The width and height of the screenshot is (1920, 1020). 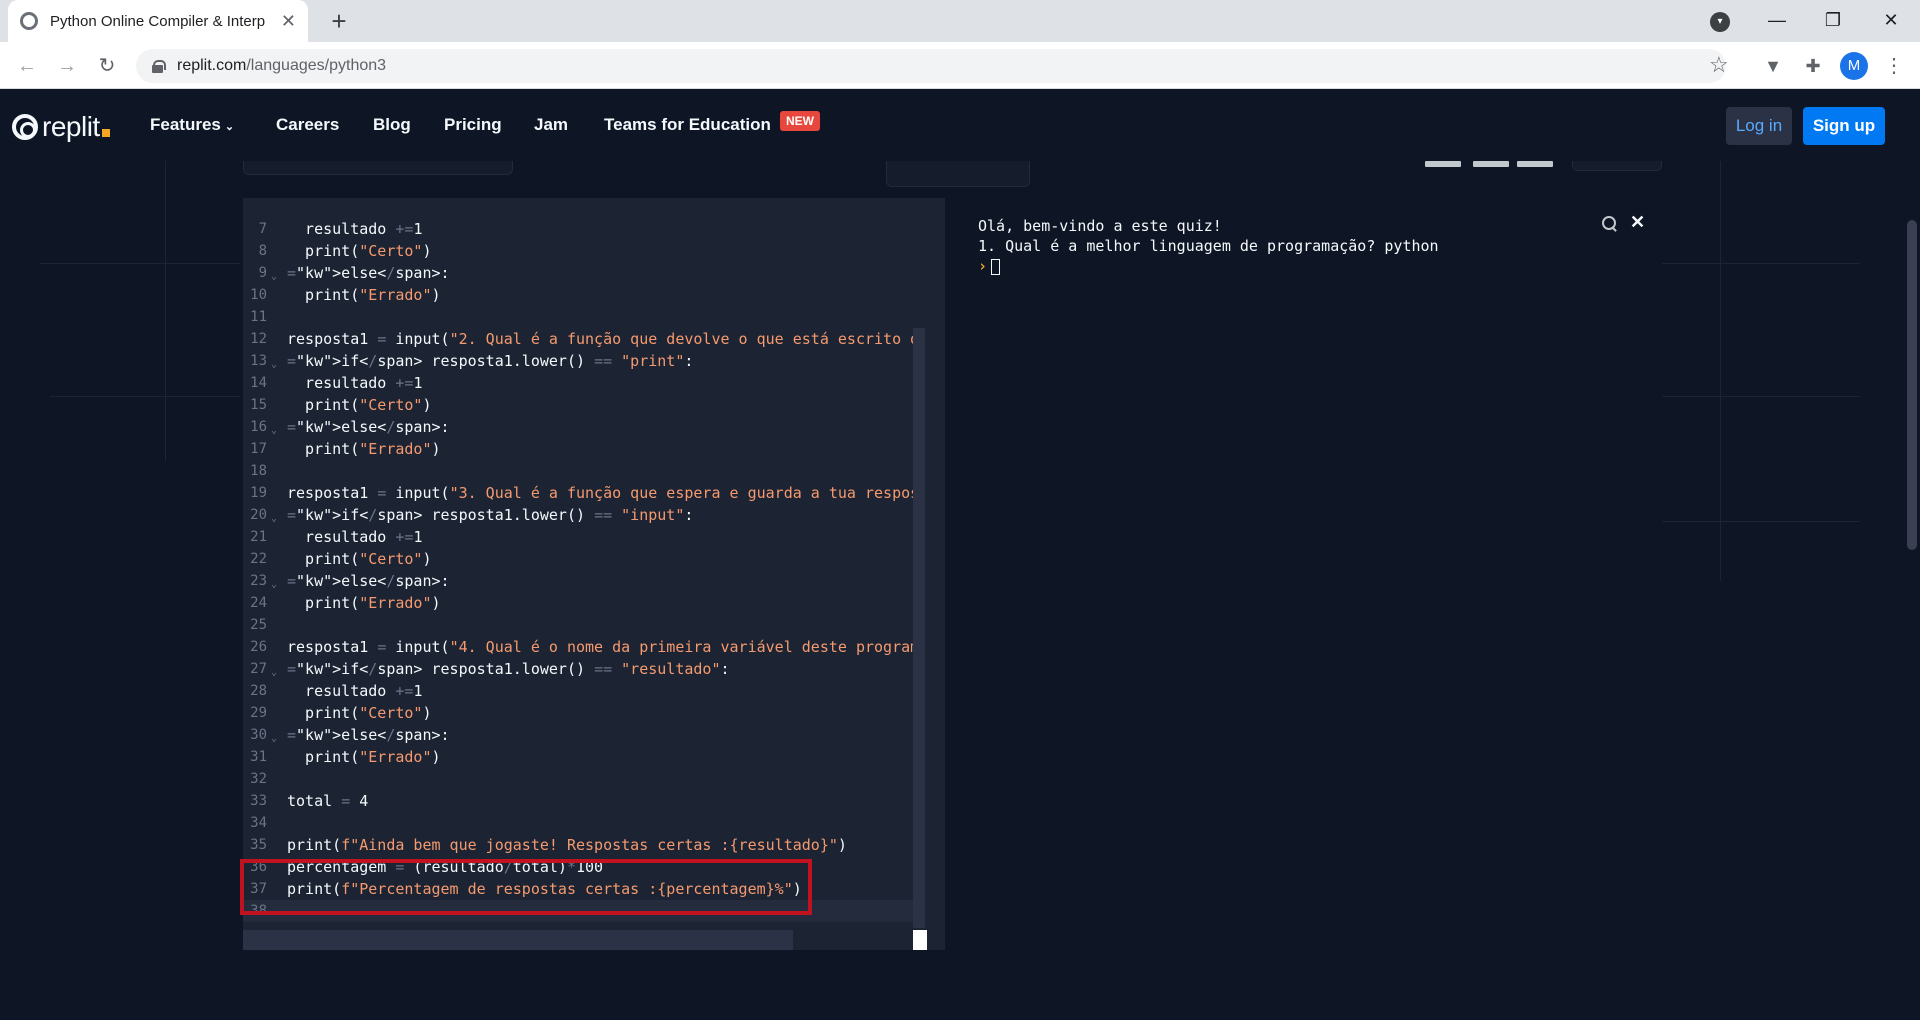 What do you see at coordinates (1610, 224) in the screenshot?
I see `console-search-icon` at bounding box center [1610, 224].